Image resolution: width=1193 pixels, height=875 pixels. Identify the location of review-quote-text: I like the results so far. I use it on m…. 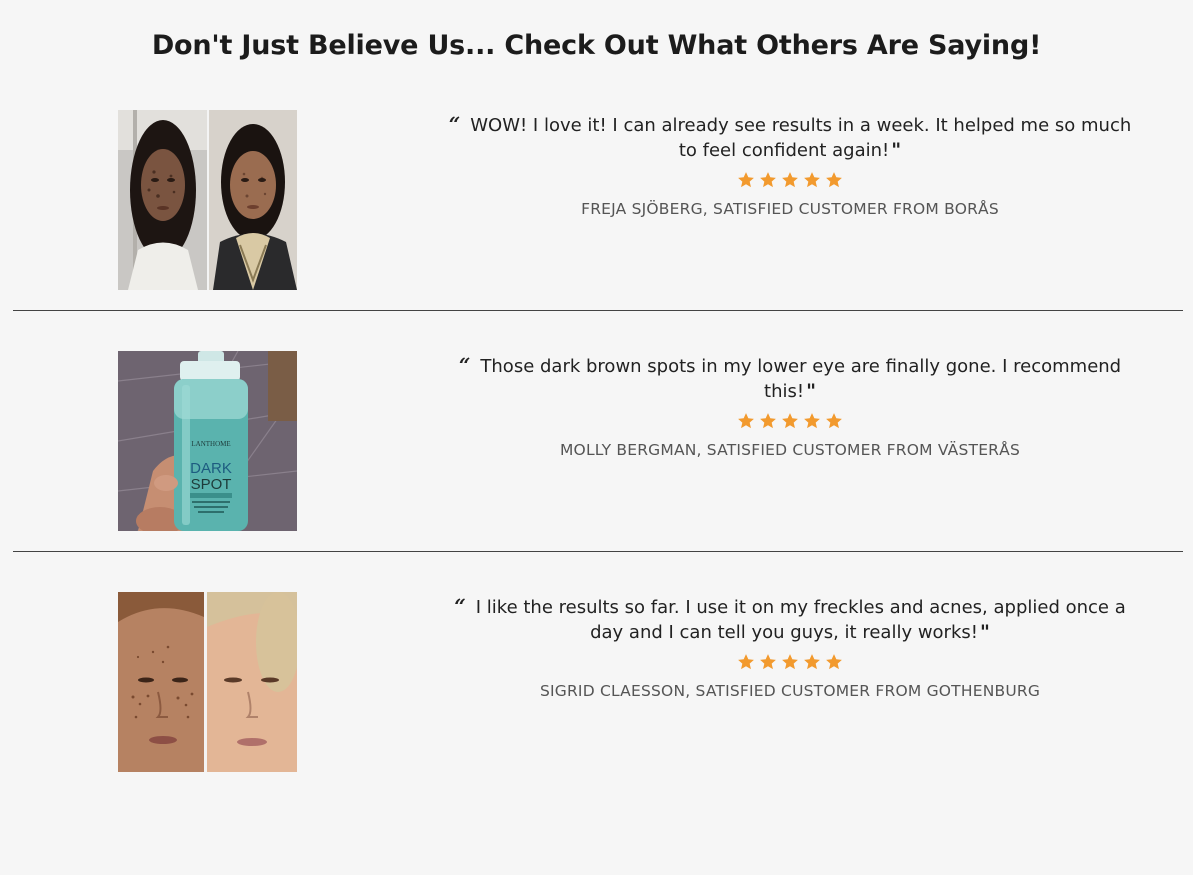
(800, 620).